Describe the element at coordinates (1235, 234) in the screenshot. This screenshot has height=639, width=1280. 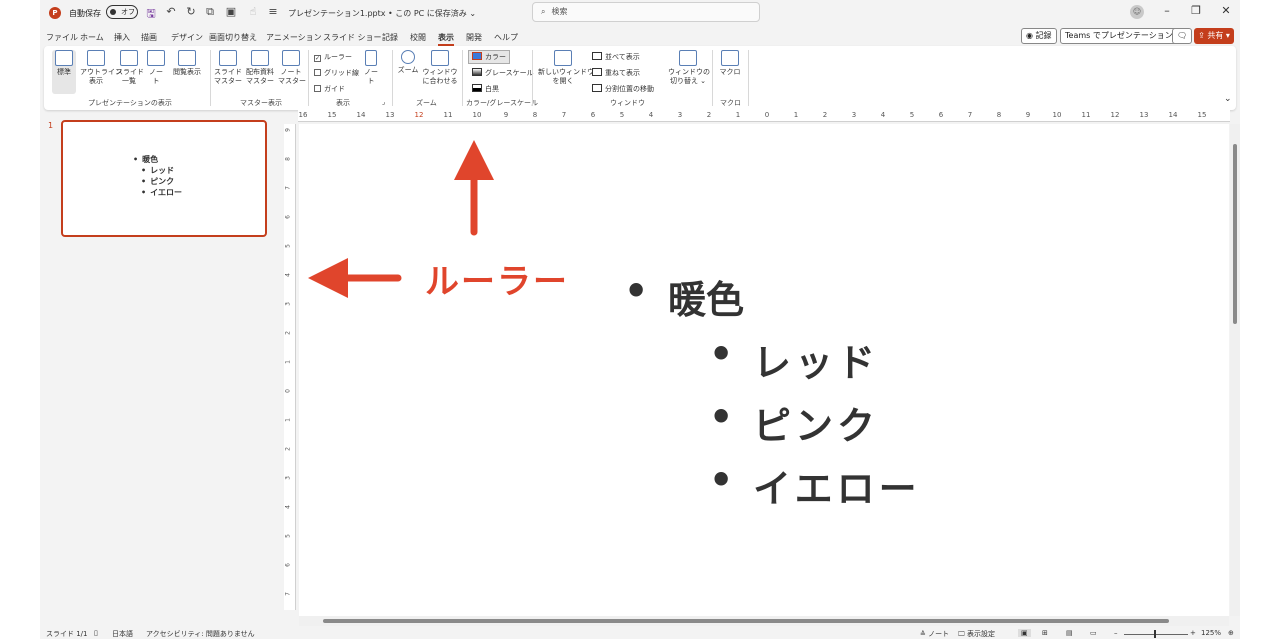
I see `vertical-scroll-thumb` at that location.